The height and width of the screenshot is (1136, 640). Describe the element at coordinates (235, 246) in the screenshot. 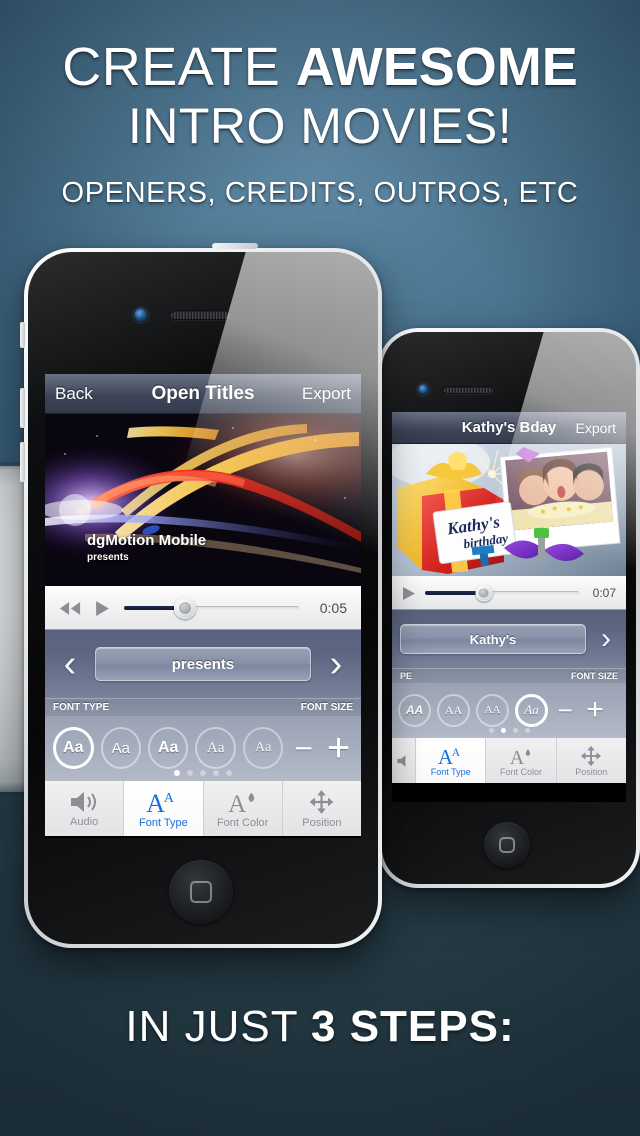

I see `power-button` at that location.